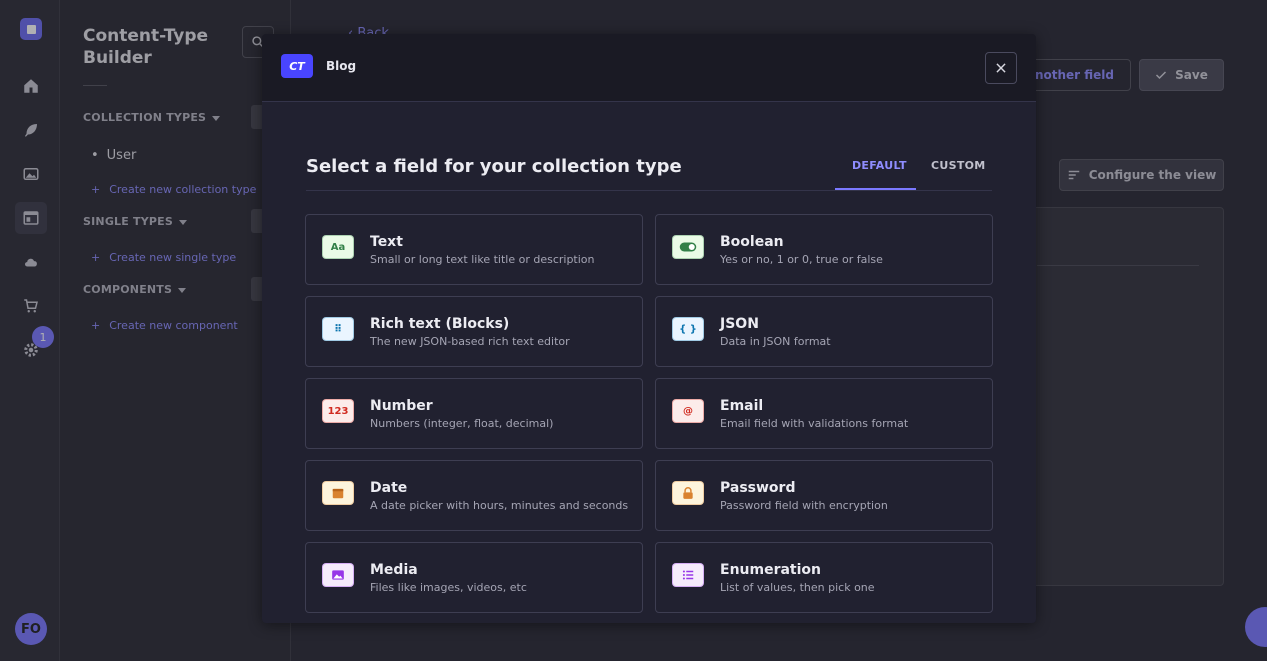 This screenshot has height=661, width=1267. I want to click on text-icon: Aa, so click(338, 247).